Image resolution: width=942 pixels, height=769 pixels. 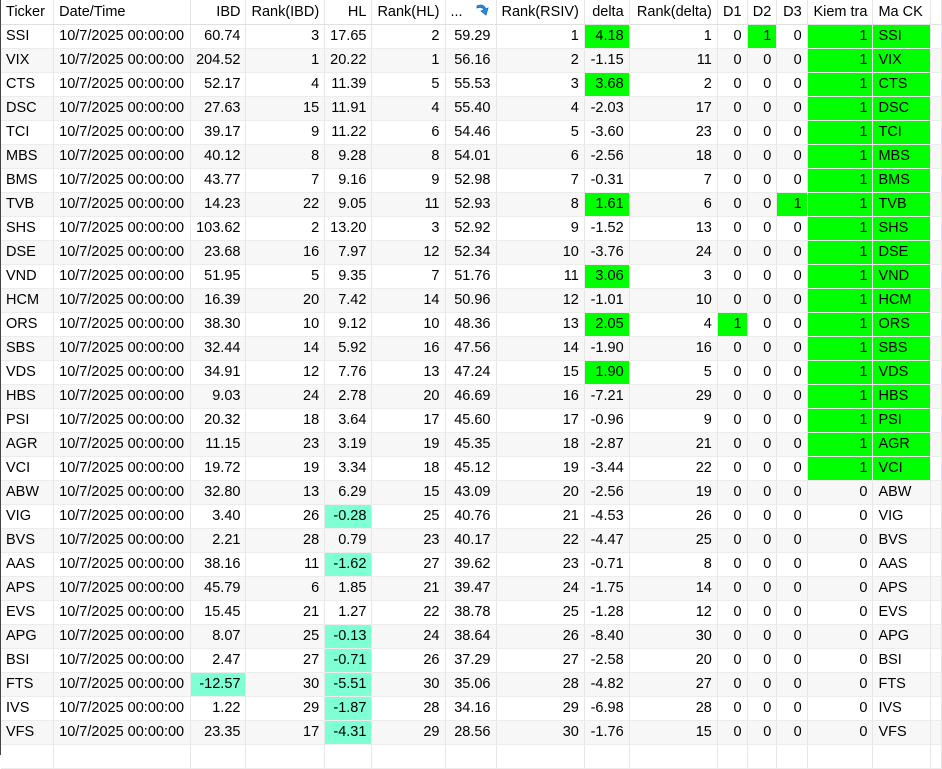 What do you see at coordinates (540, 36) in the screenshot?
I see `cell-rank-rsiv: 1` at bounding box center [540, 36].